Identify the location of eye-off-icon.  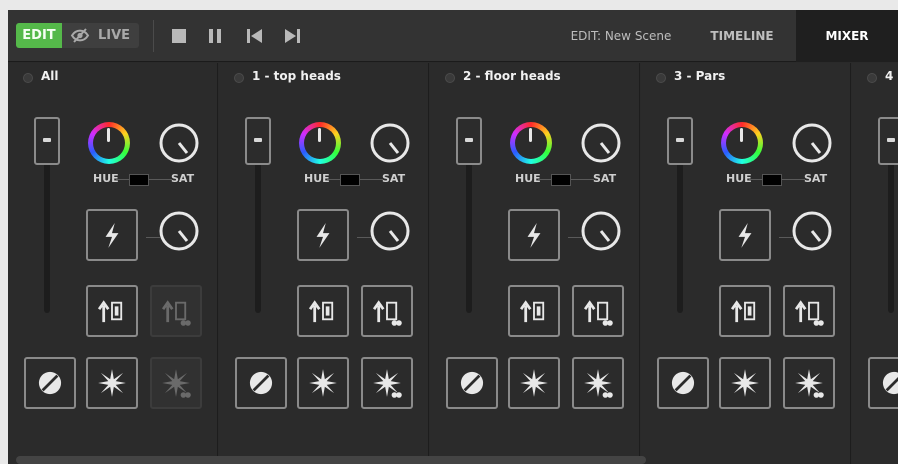
(80, 35).